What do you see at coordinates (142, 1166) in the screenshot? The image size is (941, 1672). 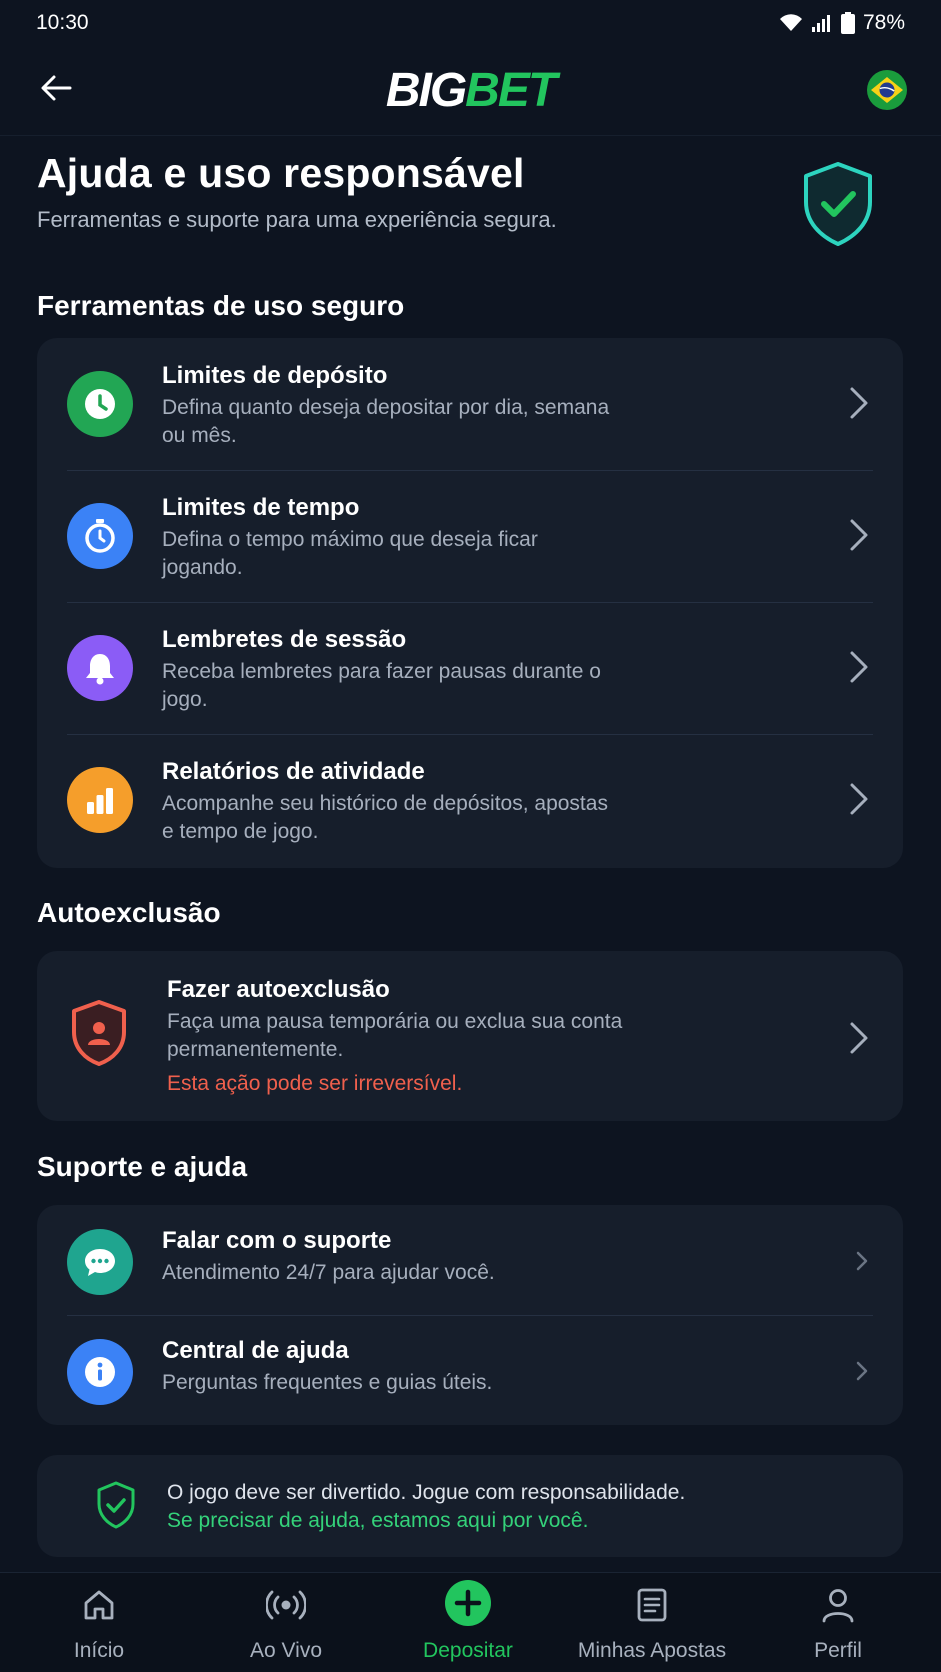 I see `section-title-support: Suporte e ajuda` at bounding box center [142, 1166].